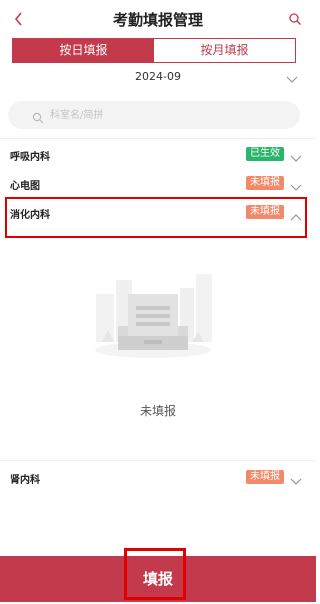 Image resolution: width=320 pixels, height=604 pixels. What do you see at coordinates (158, 154) in the screenshot?
I see `department-row-respiratory: 呼吸内科 已生效` at bounding box center [158, 154].